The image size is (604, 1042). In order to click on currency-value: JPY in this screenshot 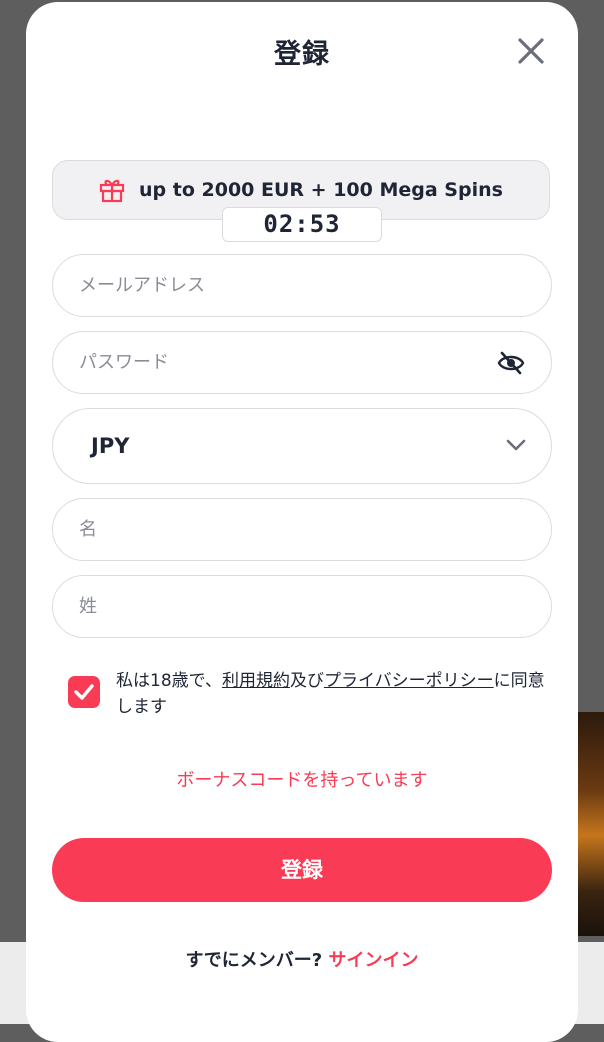, I will do `click(110, 446)`.